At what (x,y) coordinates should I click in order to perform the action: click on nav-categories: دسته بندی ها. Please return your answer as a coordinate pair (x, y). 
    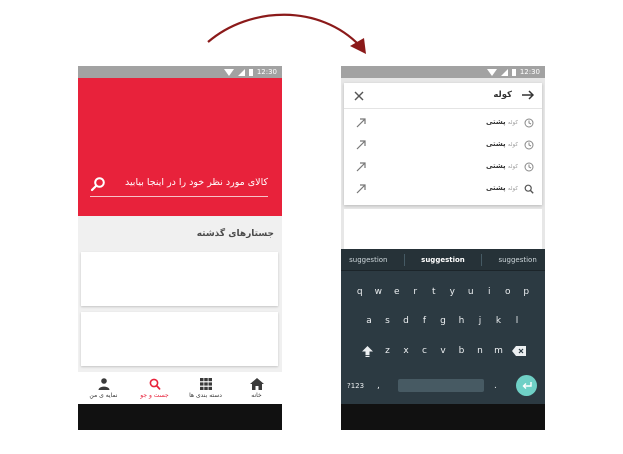
    Looking at the image, I should click on (206, 388).